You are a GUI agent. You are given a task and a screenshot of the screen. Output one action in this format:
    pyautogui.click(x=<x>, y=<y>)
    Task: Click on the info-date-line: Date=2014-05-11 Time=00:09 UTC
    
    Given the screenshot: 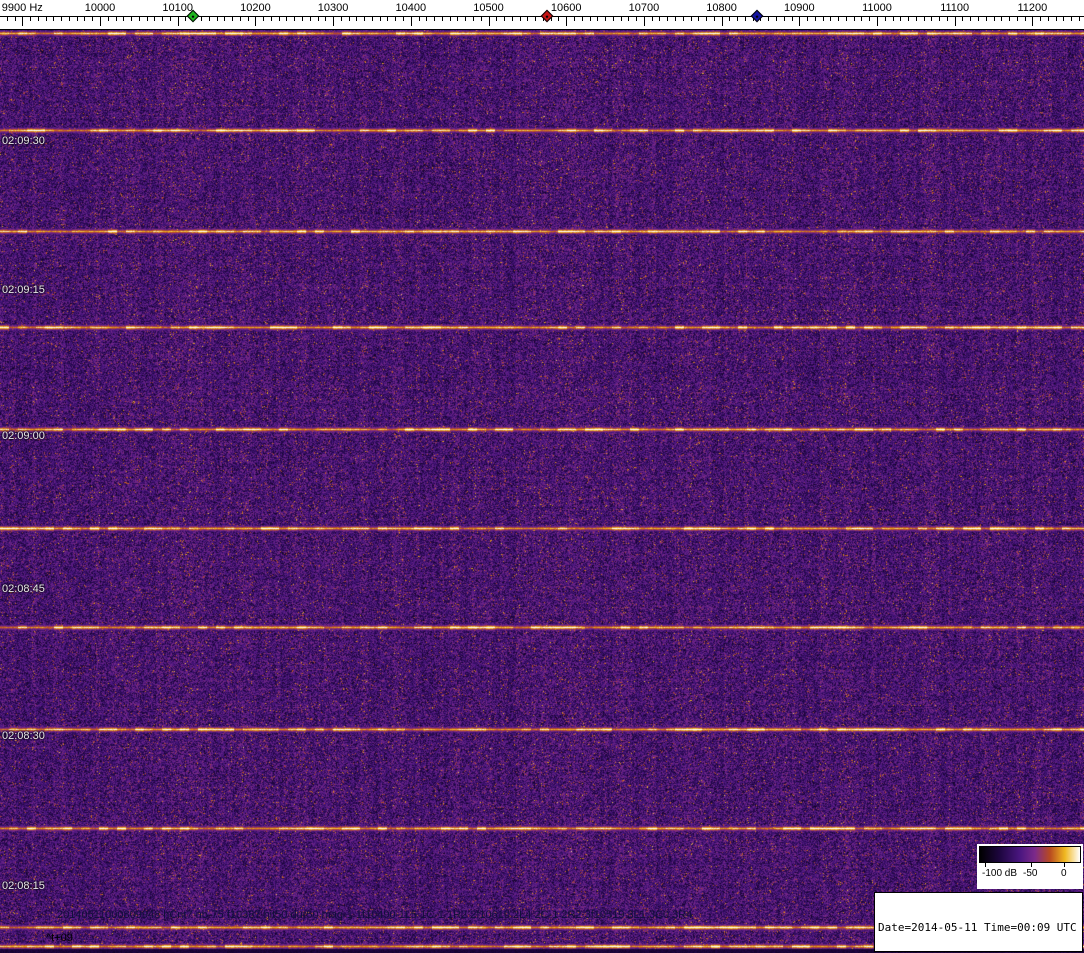 What is the action you would take?
    pyautogui.click(x=977, y=927)
    